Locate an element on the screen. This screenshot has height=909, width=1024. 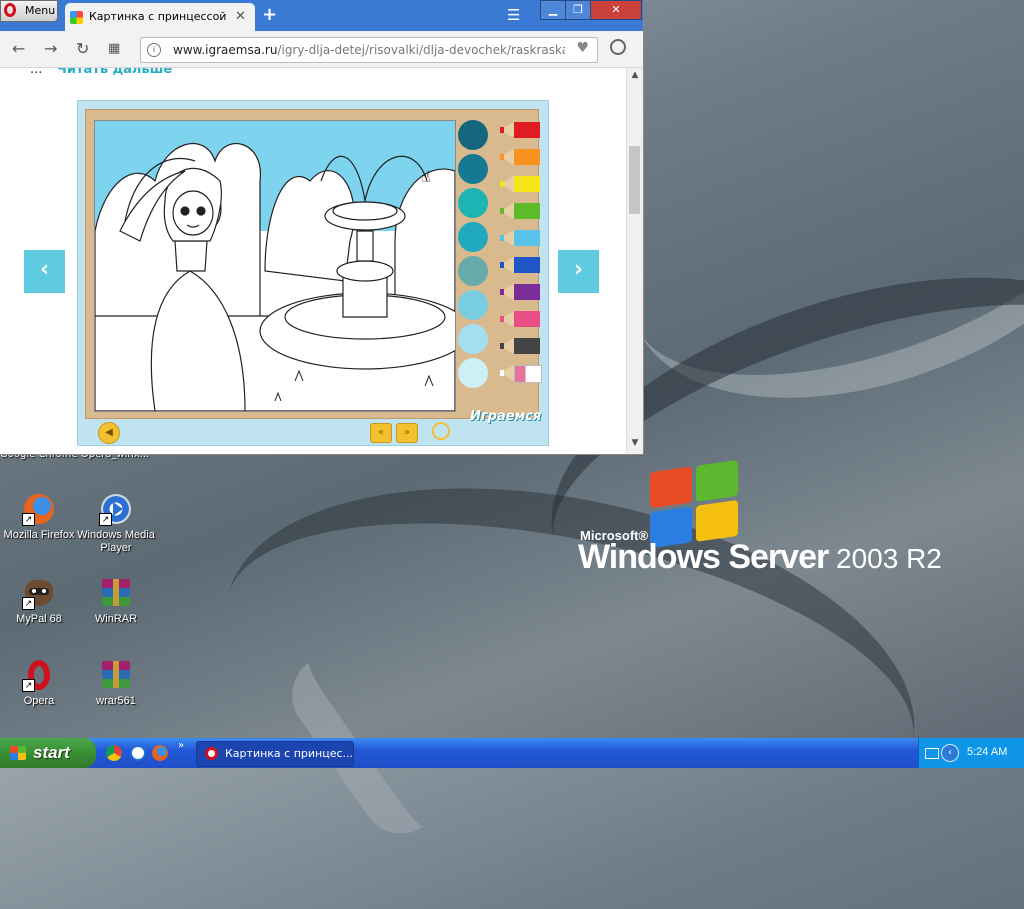
tab-active: Картинка с принцессой для ✕ is located at coordinates (160, 17).